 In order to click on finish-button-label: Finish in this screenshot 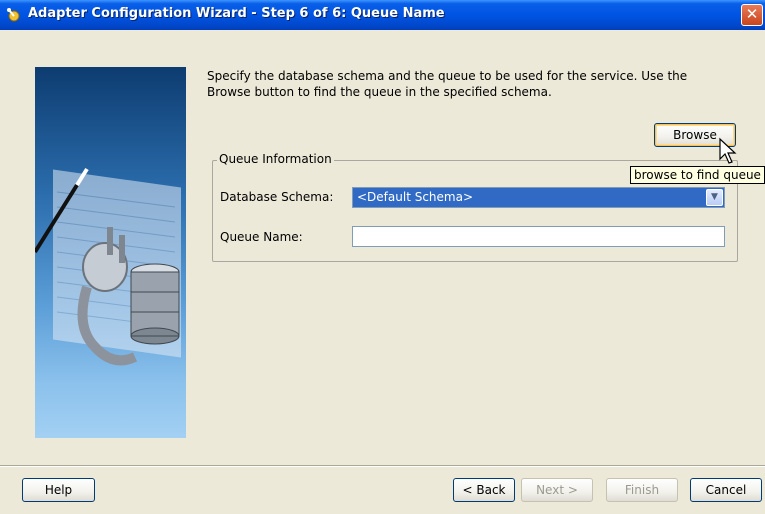, I will do `click(642, 490)`.